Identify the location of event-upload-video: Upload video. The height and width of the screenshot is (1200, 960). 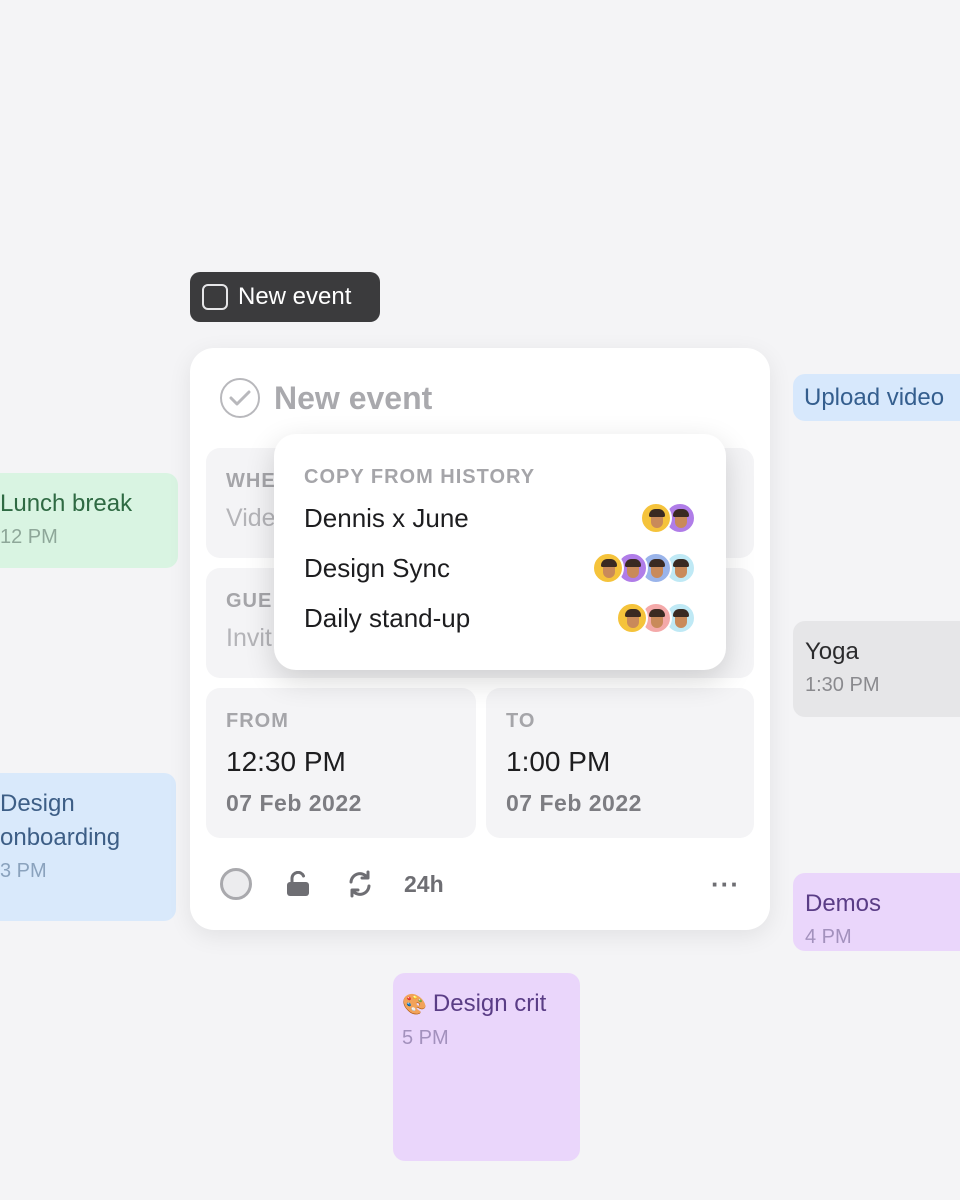
(876, 397).